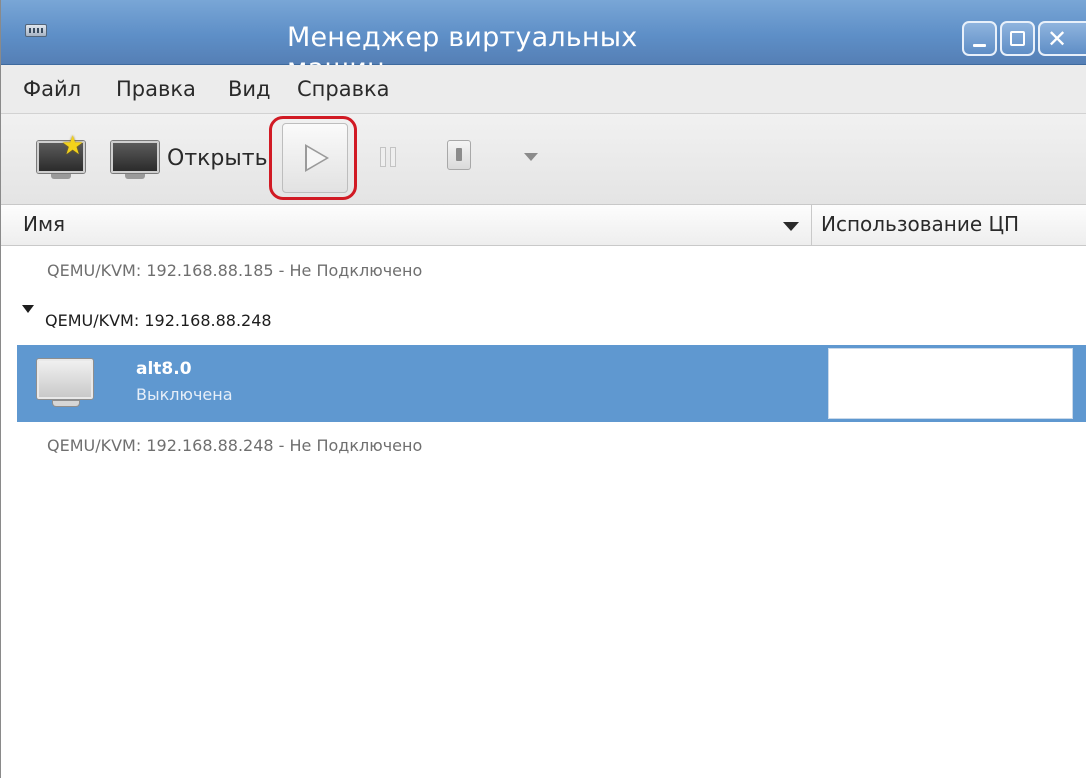  What do you see at coordinates (184, 394) in the screenshot?
I see `vm-status: Выключена` at bounding box center [184, 394].